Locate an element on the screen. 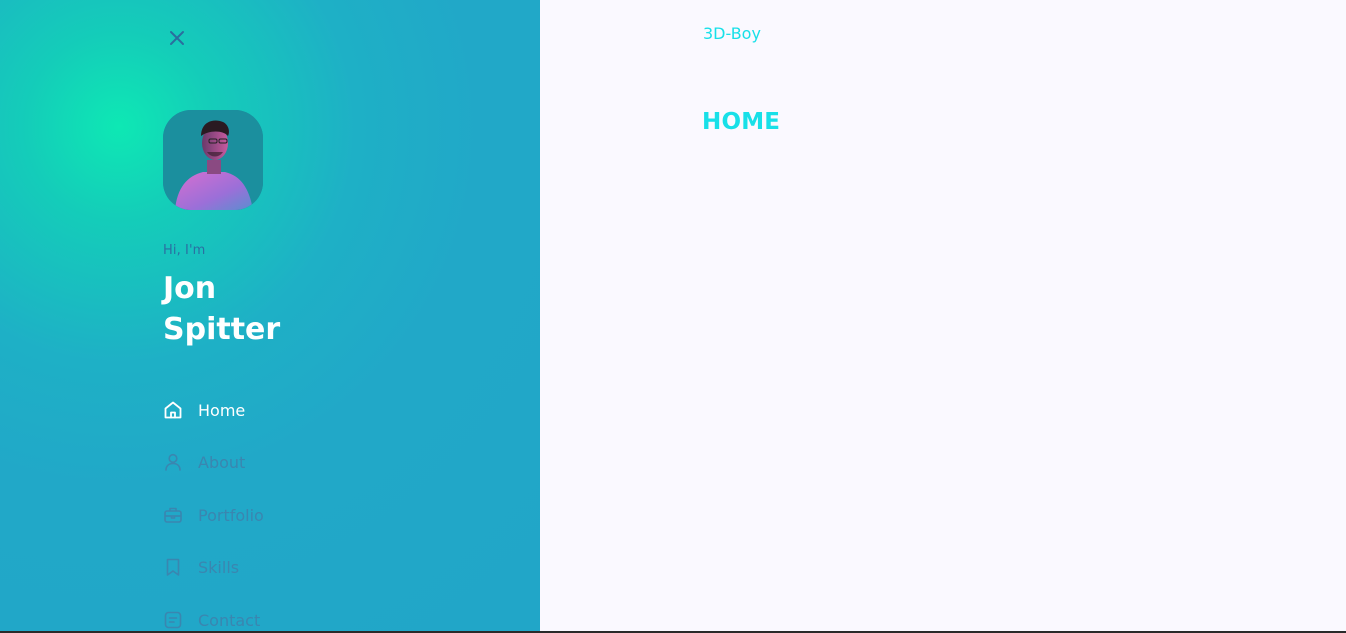 The height and width of the screenshot is (633, 1346). brand-logo-text: 3D-Boy is located at coordinates (732, 33).